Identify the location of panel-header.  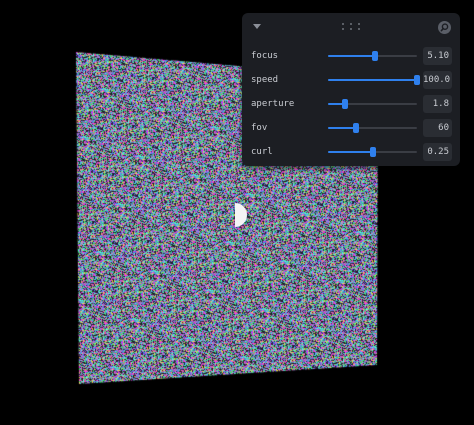
(351, 27).